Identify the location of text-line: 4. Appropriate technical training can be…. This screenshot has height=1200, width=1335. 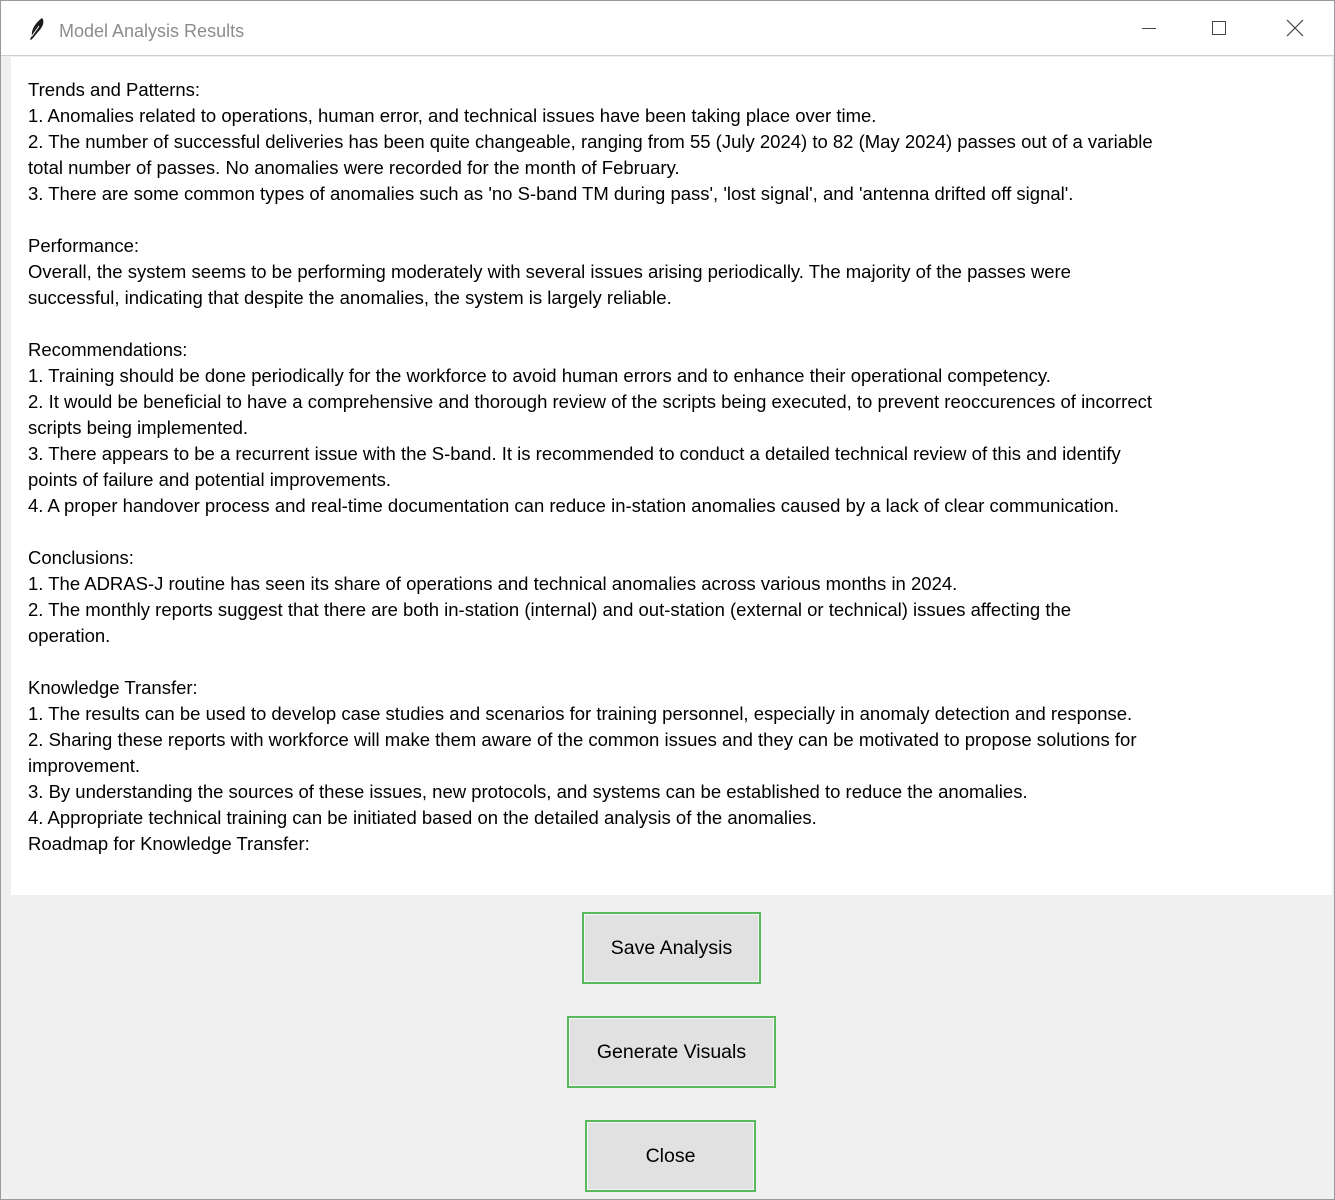
(422, 817).